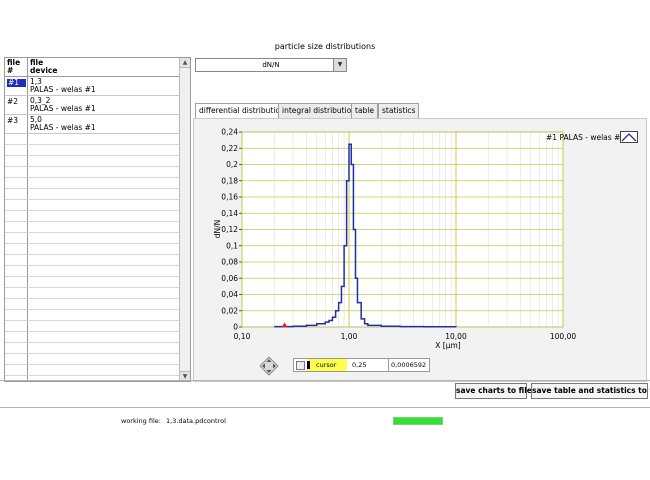 The width and height of the screenshot is (650, 480). What do you see at coordinates (339, 65) in the screenshot?
I see `chevron-down-icon: ▼` at bounding box center [339, 65].